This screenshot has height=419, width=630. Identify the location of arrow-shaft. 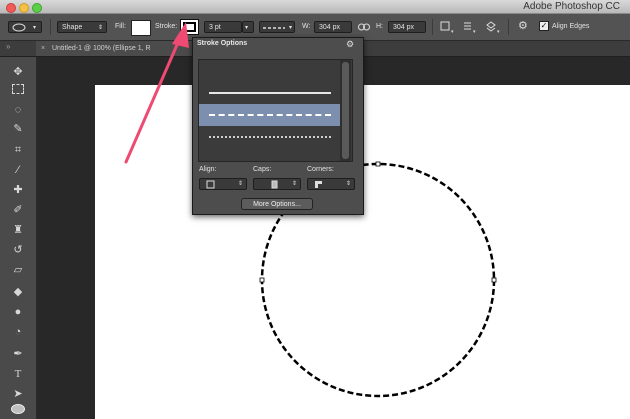
(153, 100).